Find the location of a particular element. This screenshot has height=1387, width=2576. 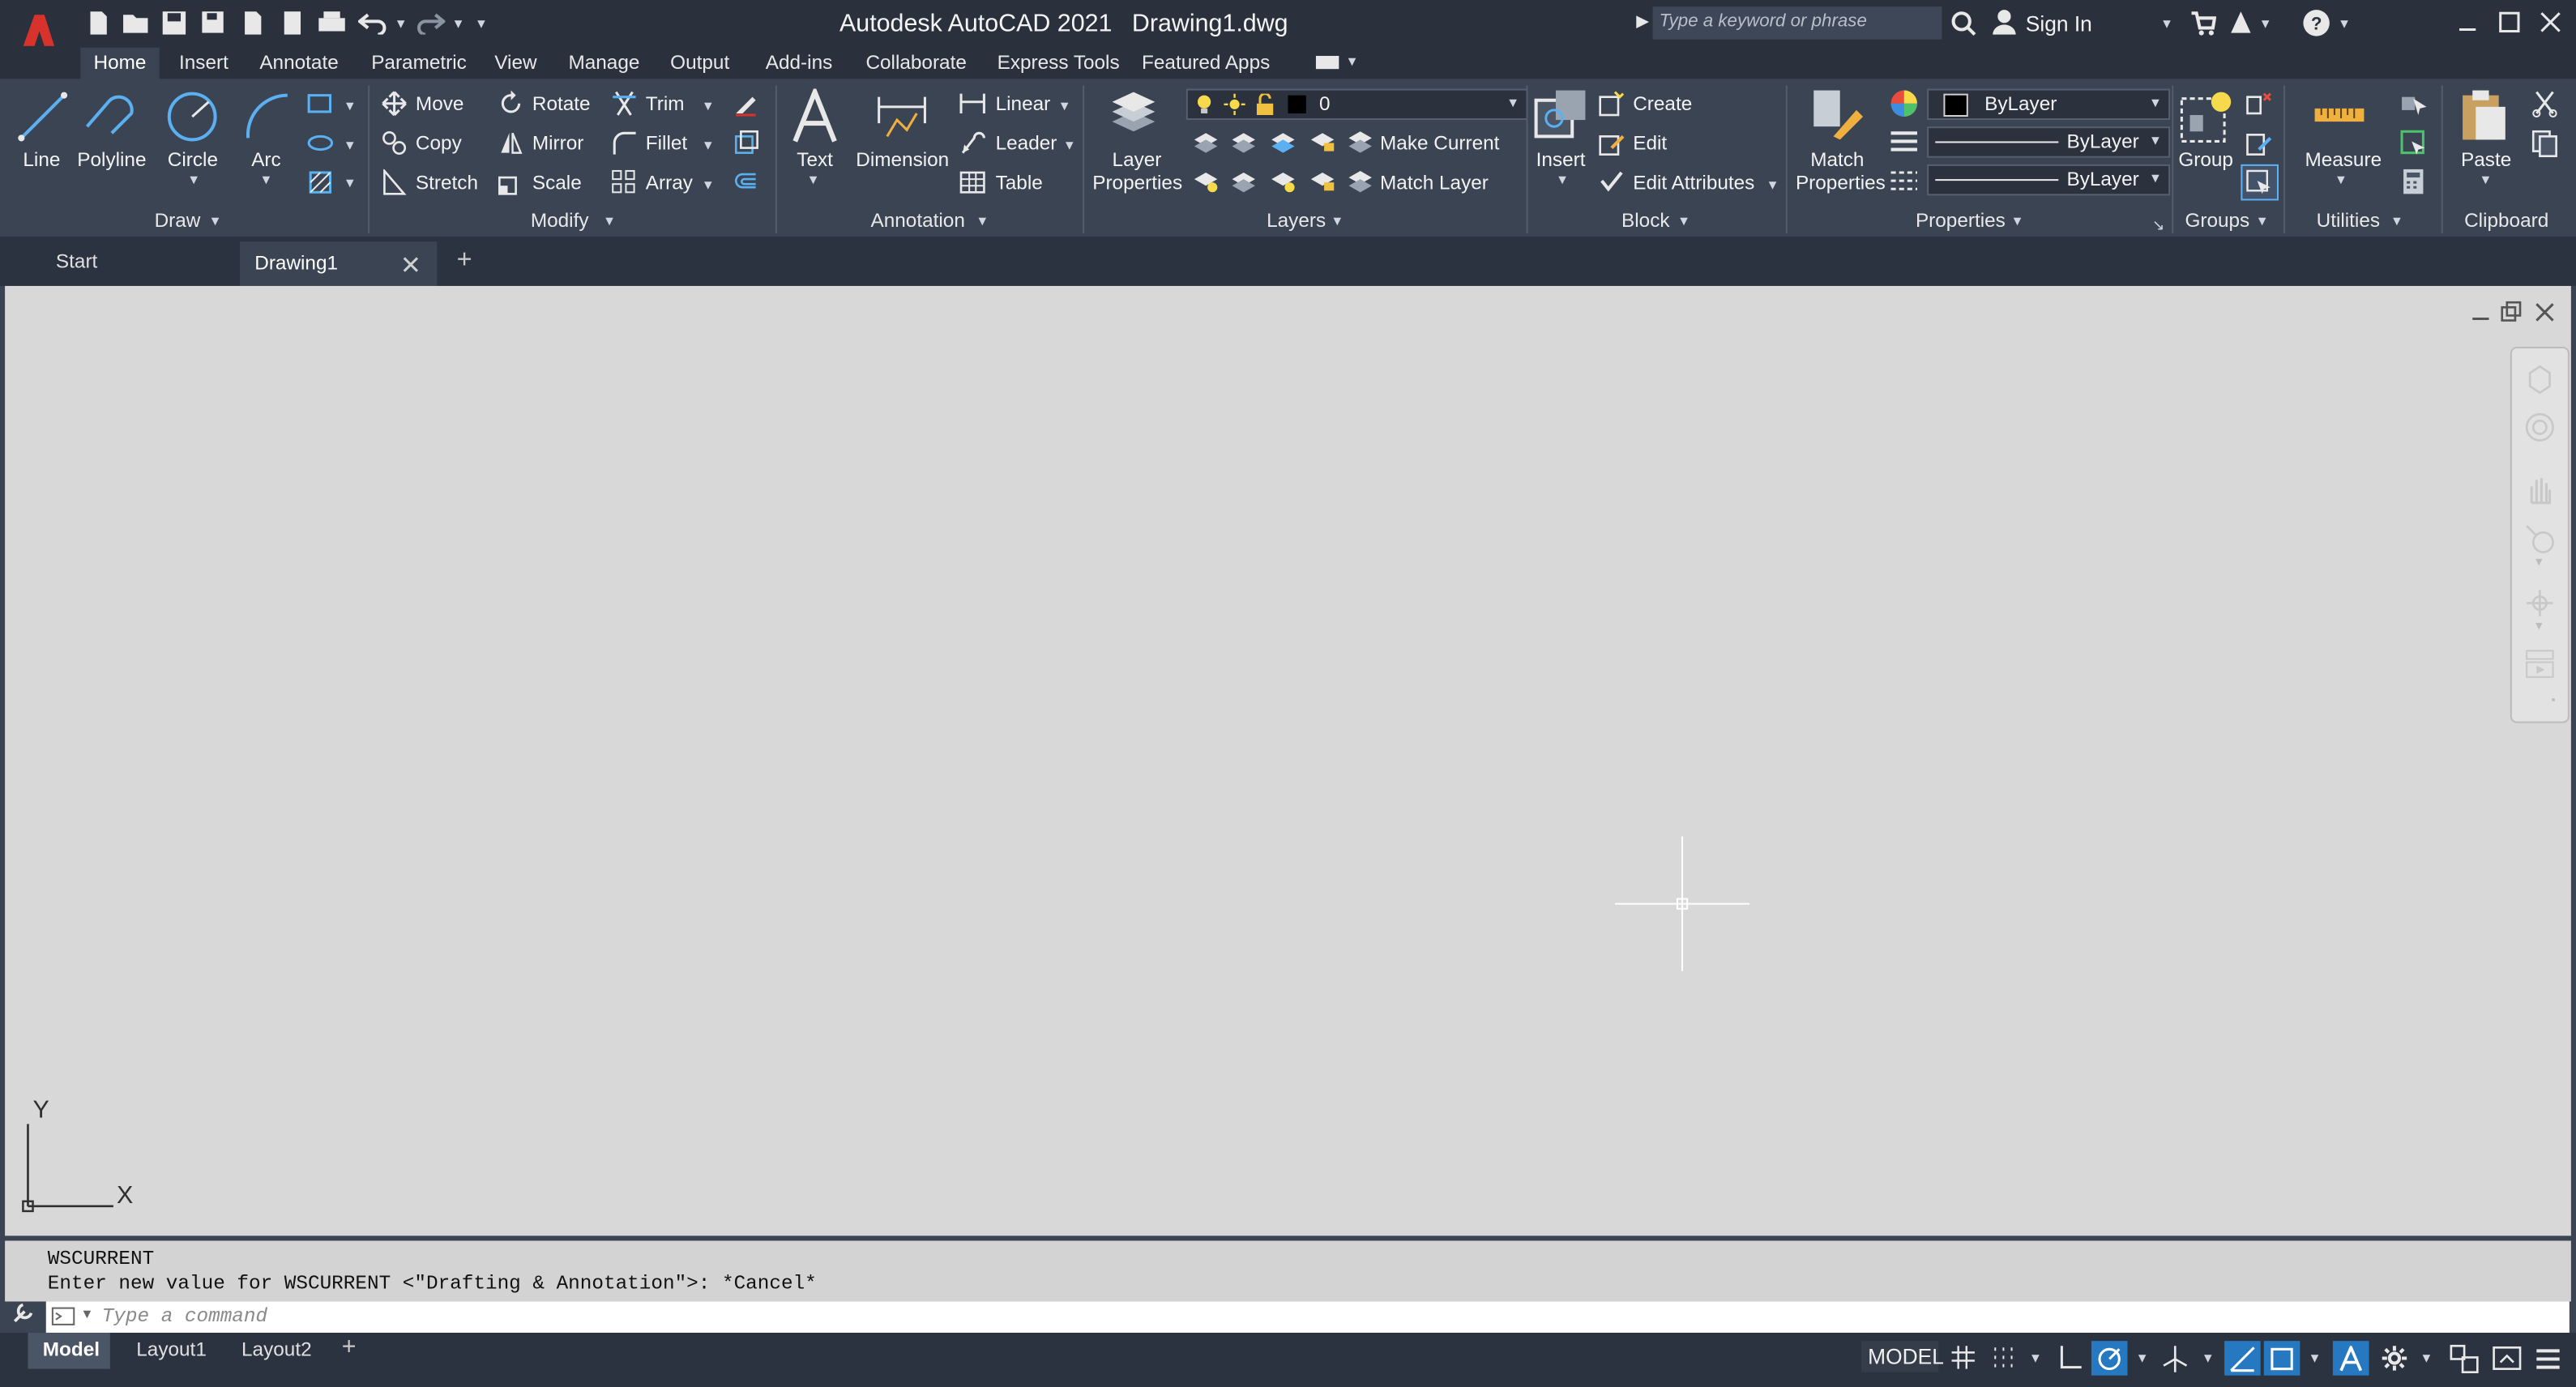

object-snap-tracking-toggle is located at coordinates (2242, 1358).